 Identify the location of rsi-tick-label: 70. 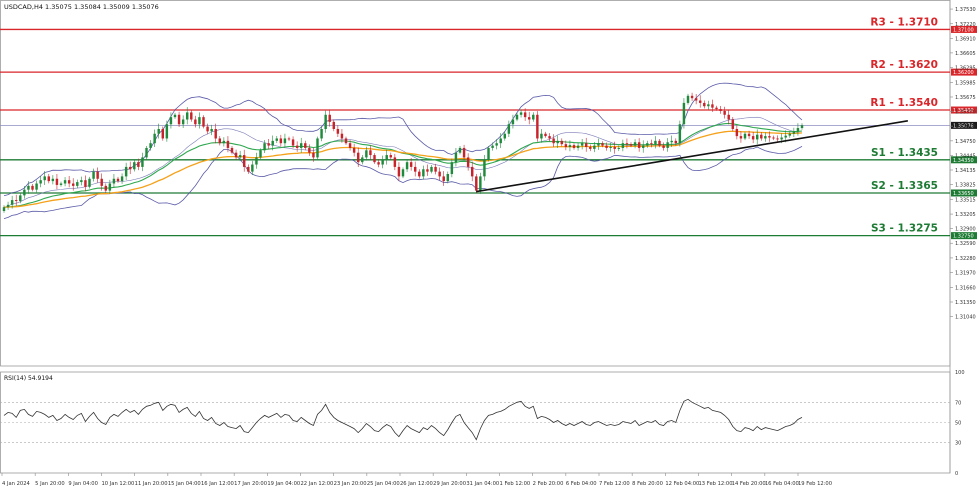
(958, 403).